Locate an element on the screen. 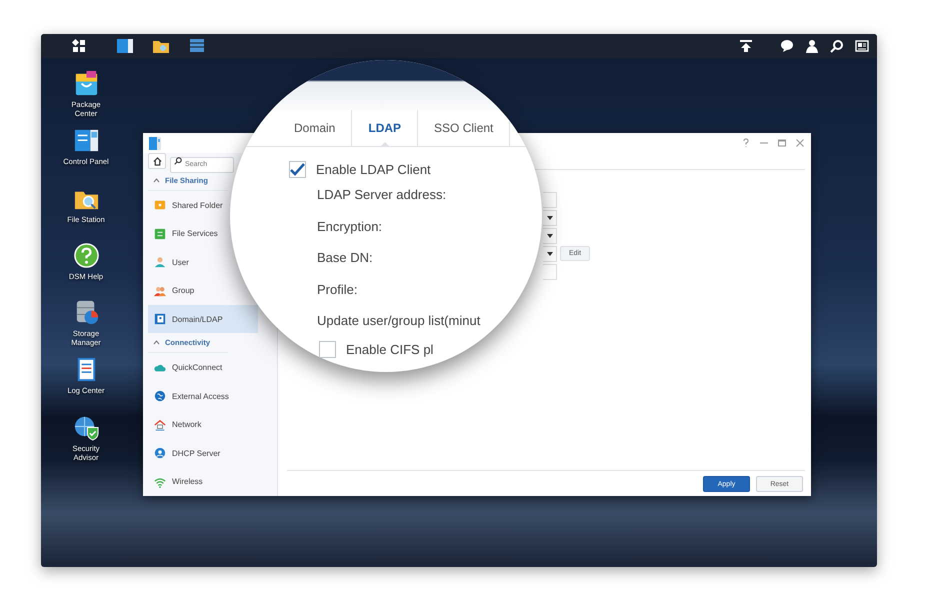  person-circle-icon is located at coordinates (160, 453).